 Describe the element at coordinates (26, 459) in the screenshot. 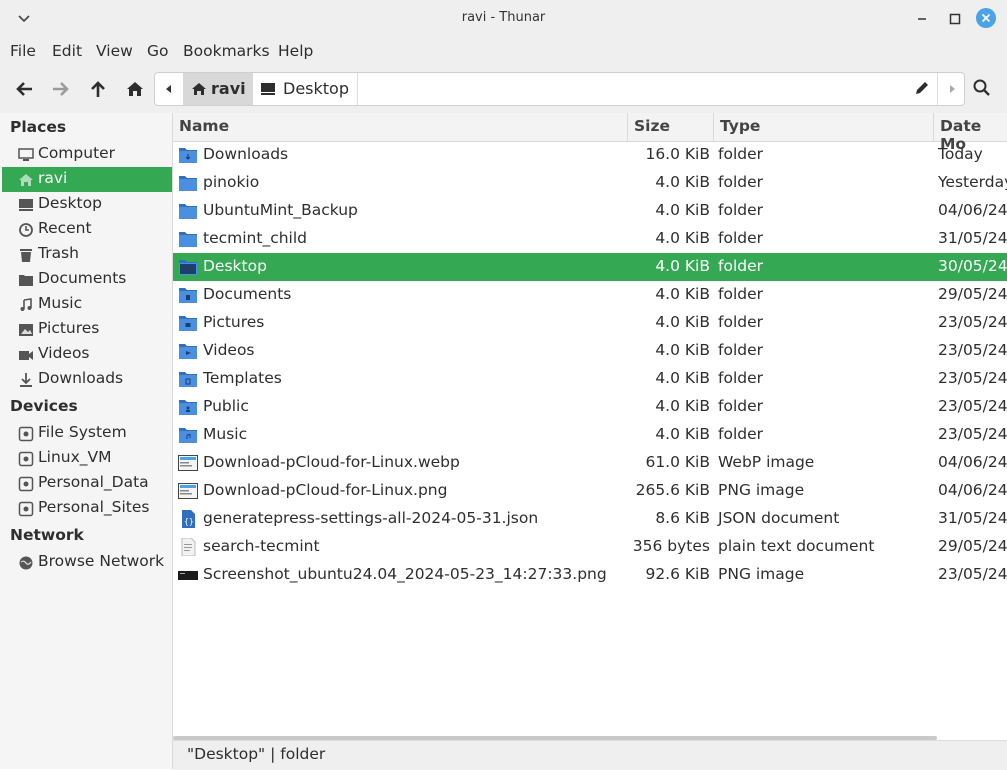

I see `drive-icon` at that location.